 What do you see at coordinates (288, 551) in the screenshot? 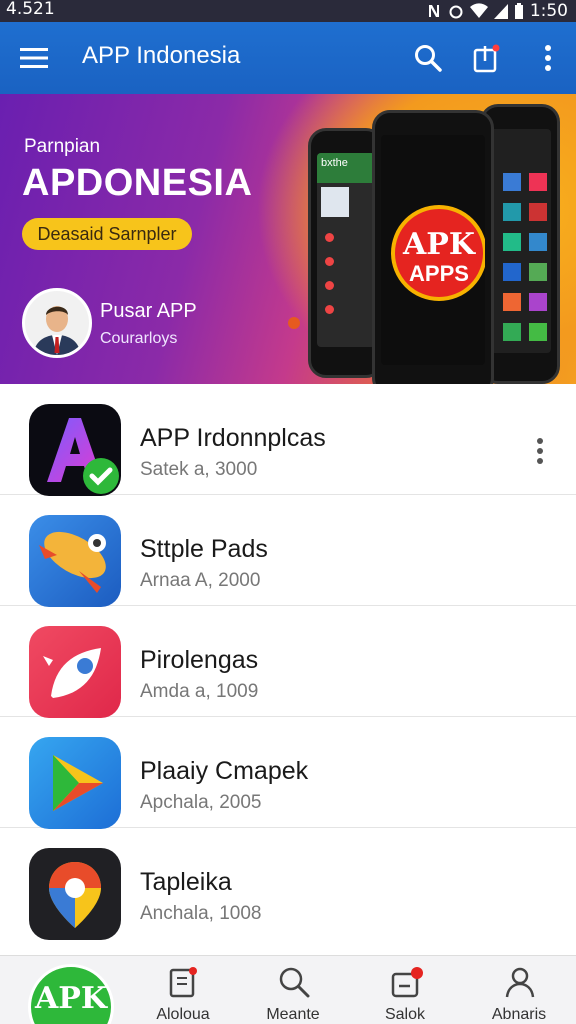
I see `list-item: Sttple Pads Arnaa A, 2000` at bounding box center [288, 551].